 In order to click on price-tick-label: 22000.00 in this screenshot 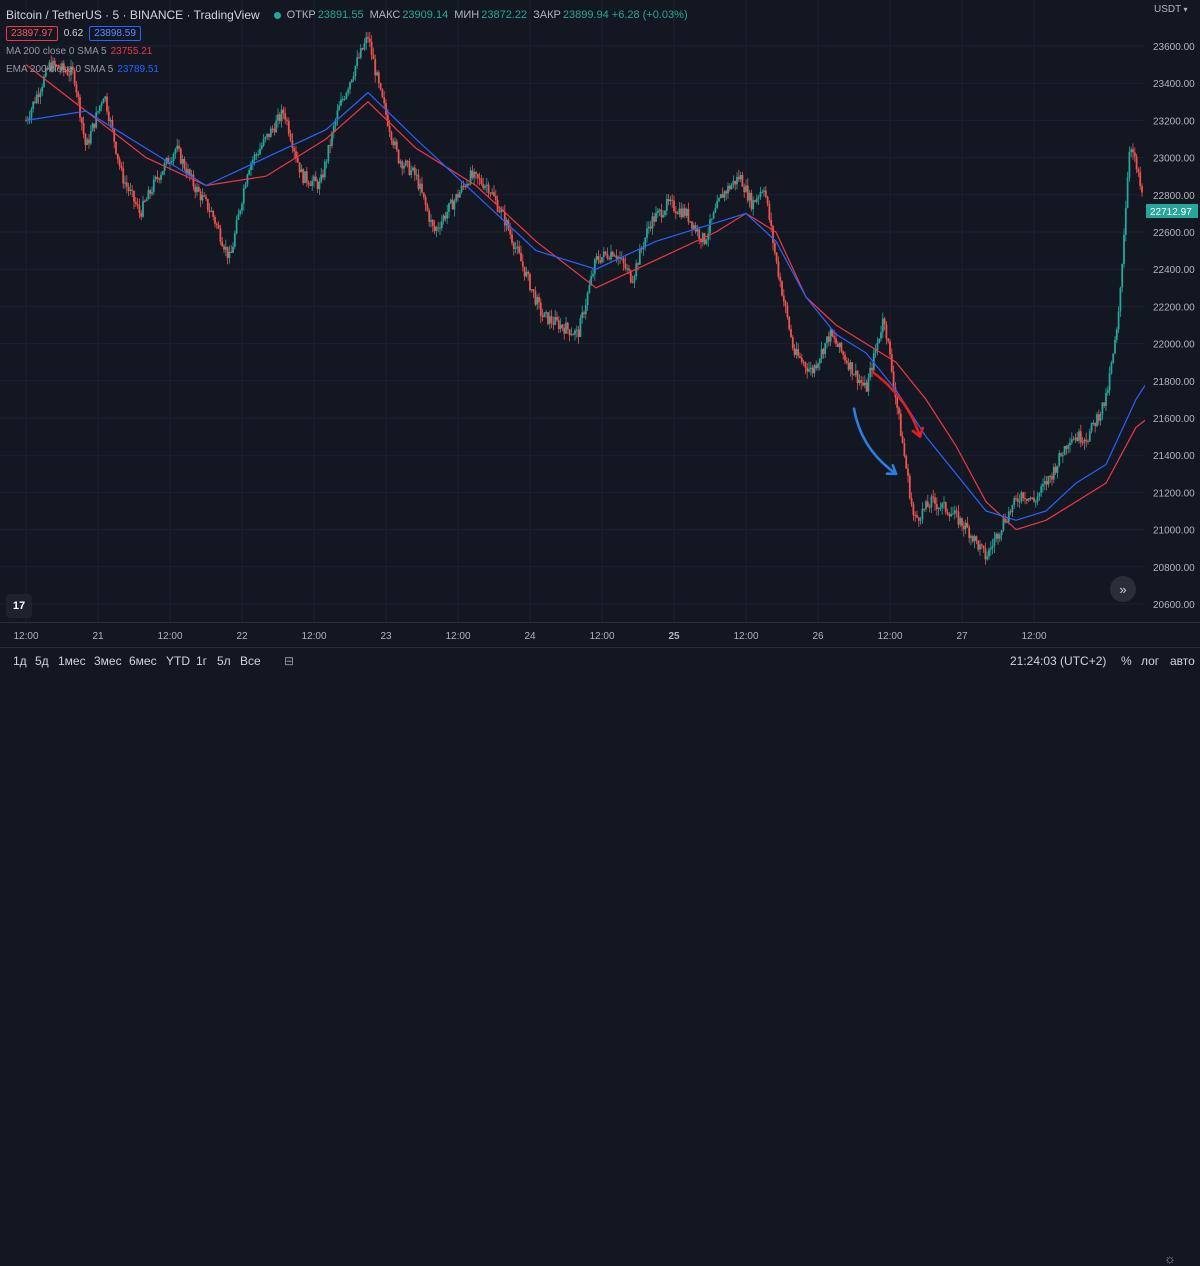, I will do `click(1174, 345)`.